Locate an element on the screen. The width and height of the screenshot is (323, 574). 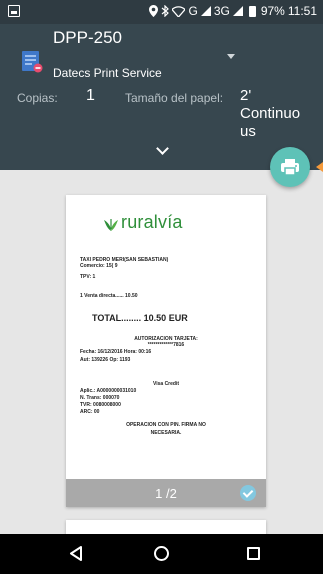
page-counter: 1 /2 is located at coordinates (166, 493).